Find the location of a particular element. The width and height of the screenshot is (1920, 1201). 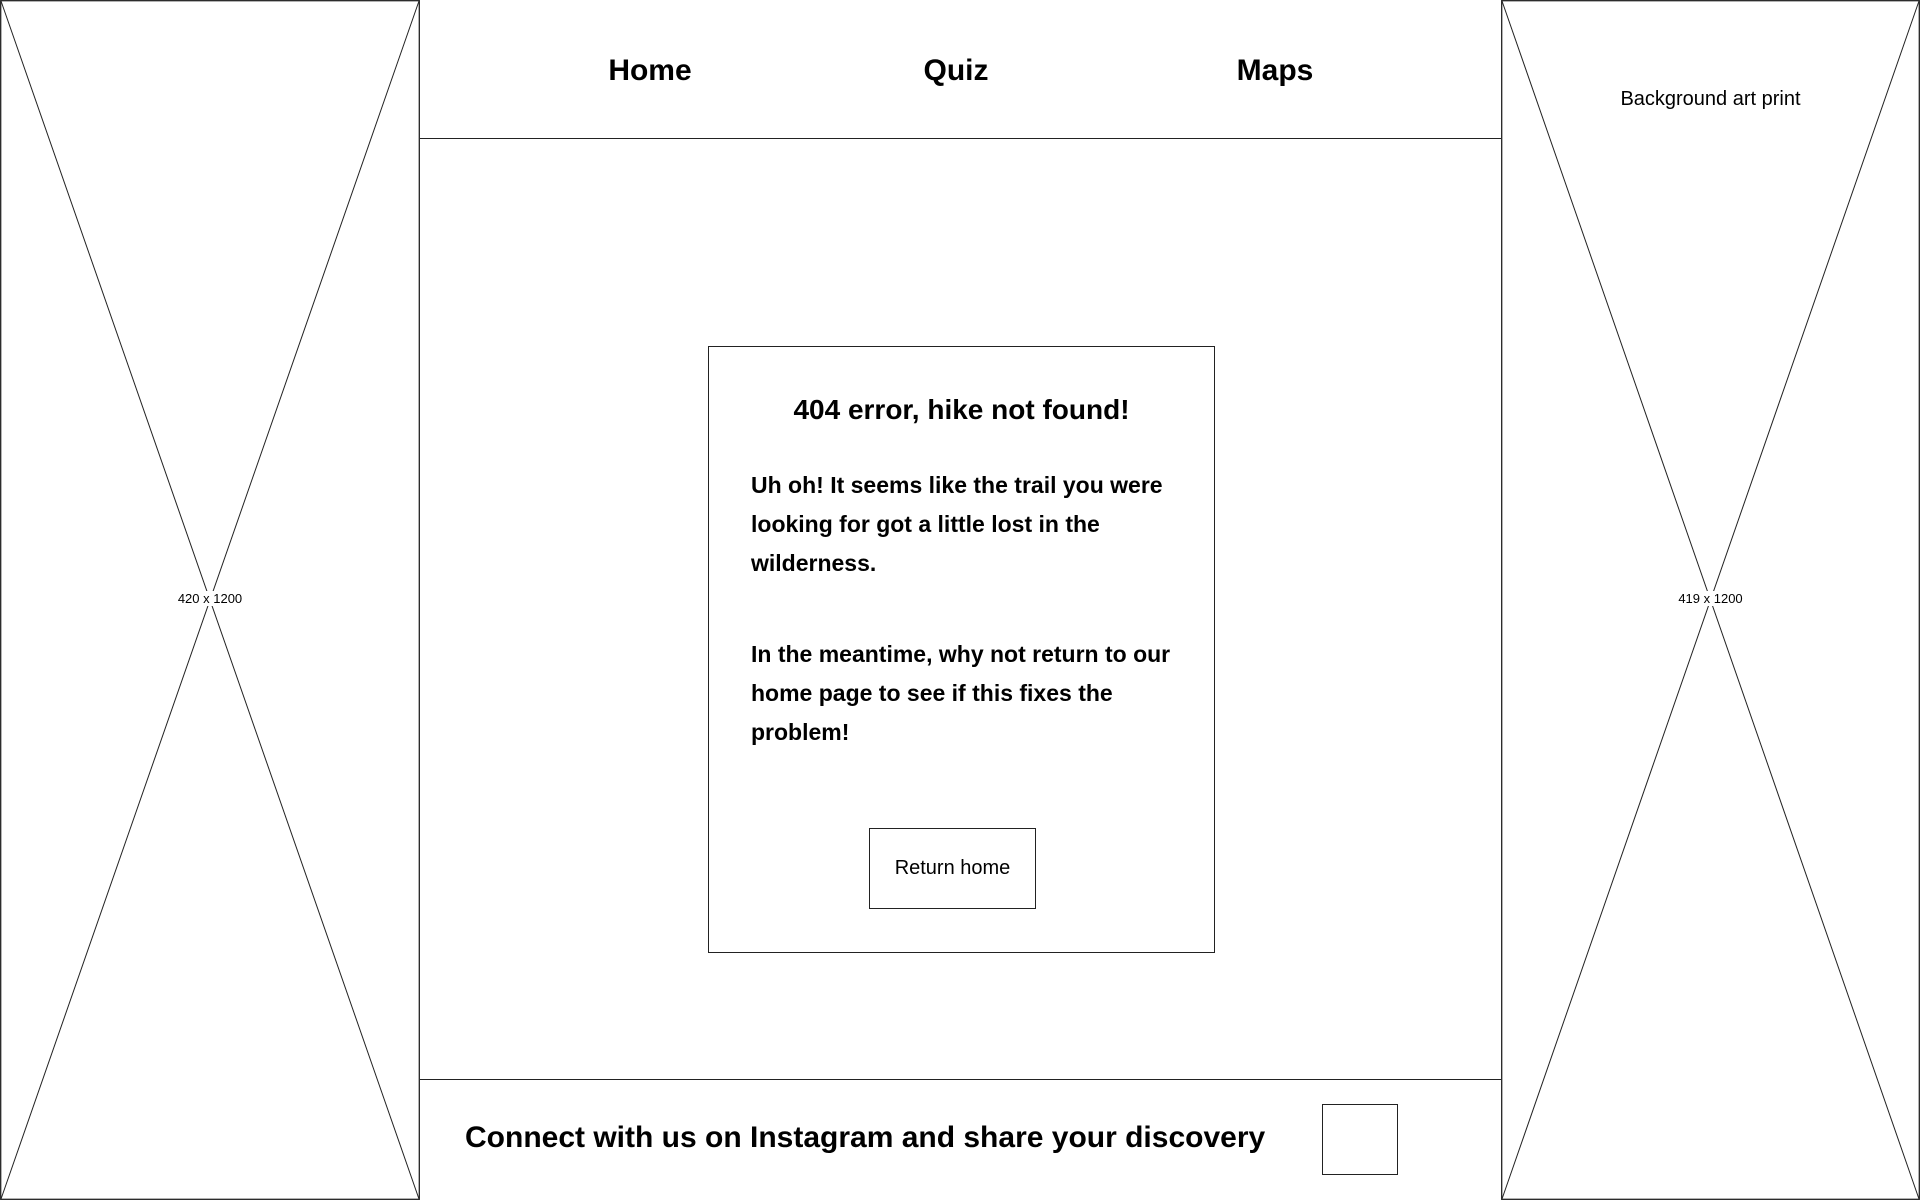

placeholder-dimensions: 420 x 1200 is located at coordinates (210, 598).